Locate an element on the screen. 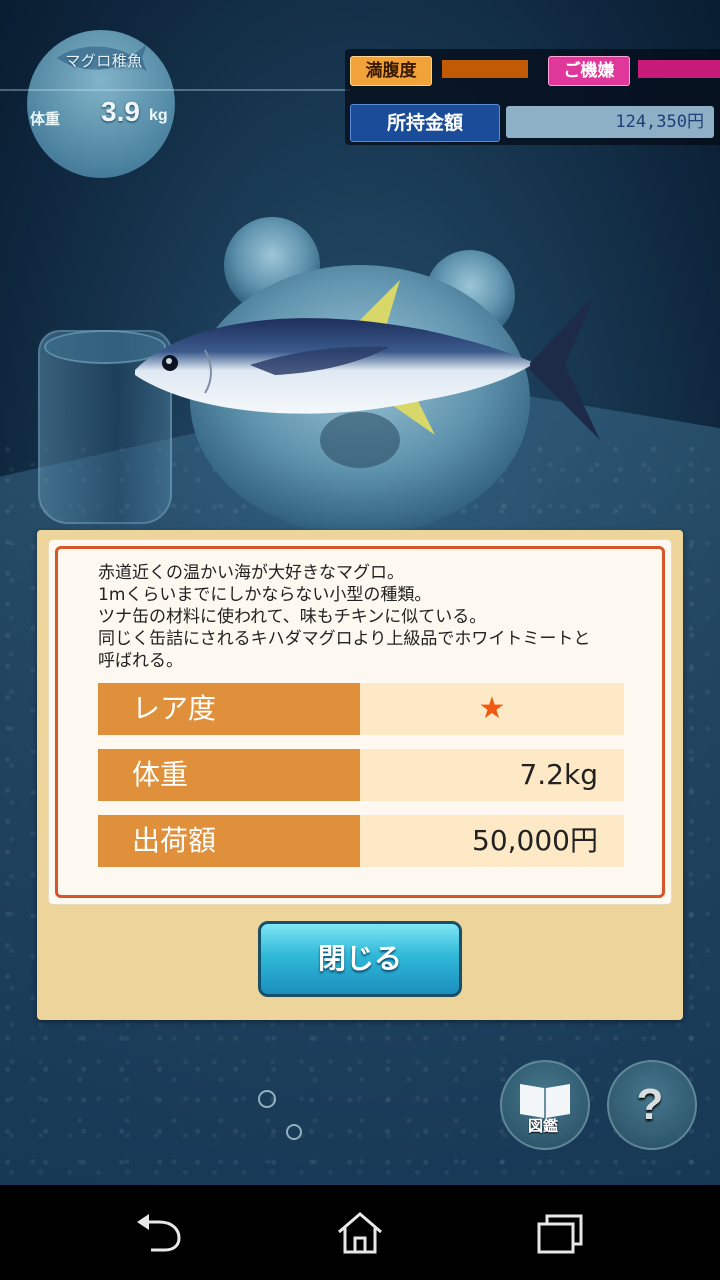 The width and height of the screenshot is (720, 1280). mood-label: ご機嫌 is located at coordinates (589, 71).